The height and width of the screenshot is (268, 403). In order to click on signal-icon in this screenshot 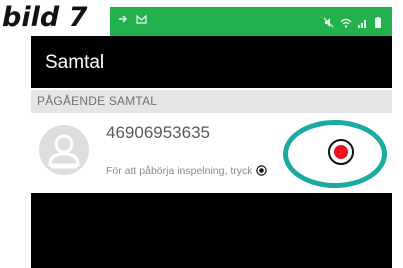, I will do `click(363, 24)`.